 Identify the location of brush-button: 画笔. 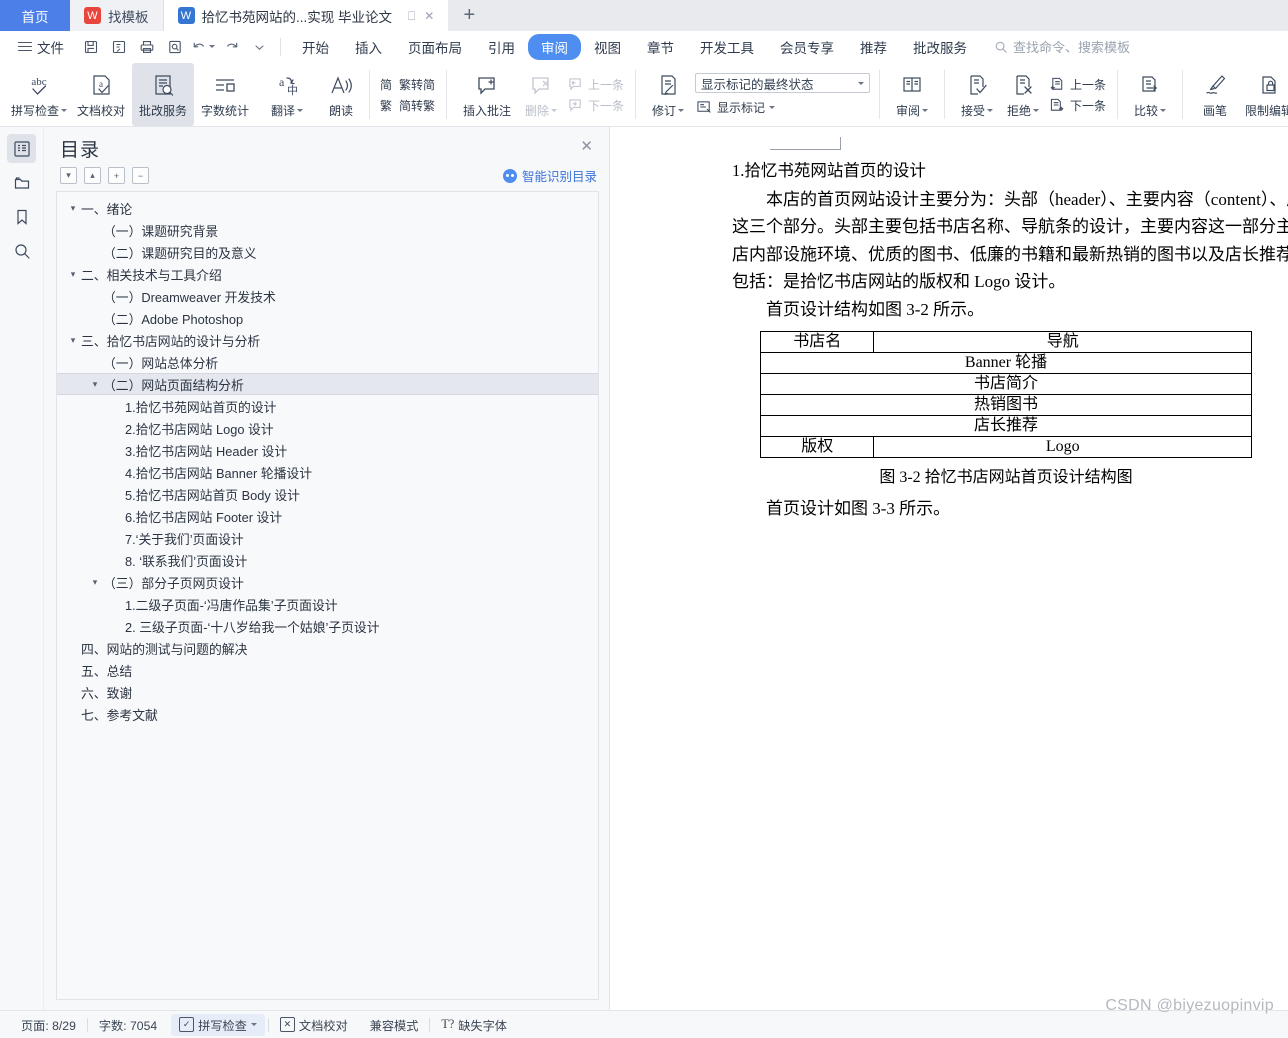
(1215, 94).